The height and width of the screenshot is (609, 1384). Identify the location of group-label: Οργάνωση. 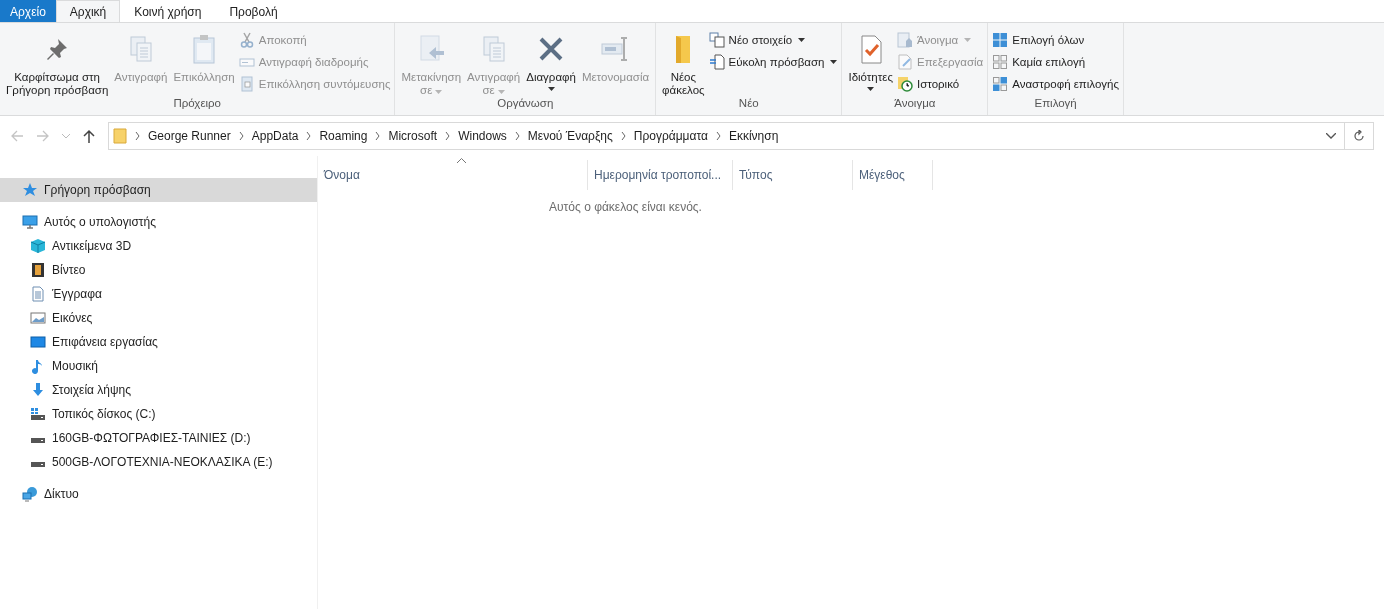
(525, 104).